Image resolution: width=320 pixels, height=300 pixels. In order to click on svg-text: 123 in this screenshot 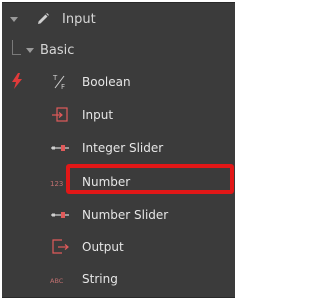, I will do `click(56, 184)`.